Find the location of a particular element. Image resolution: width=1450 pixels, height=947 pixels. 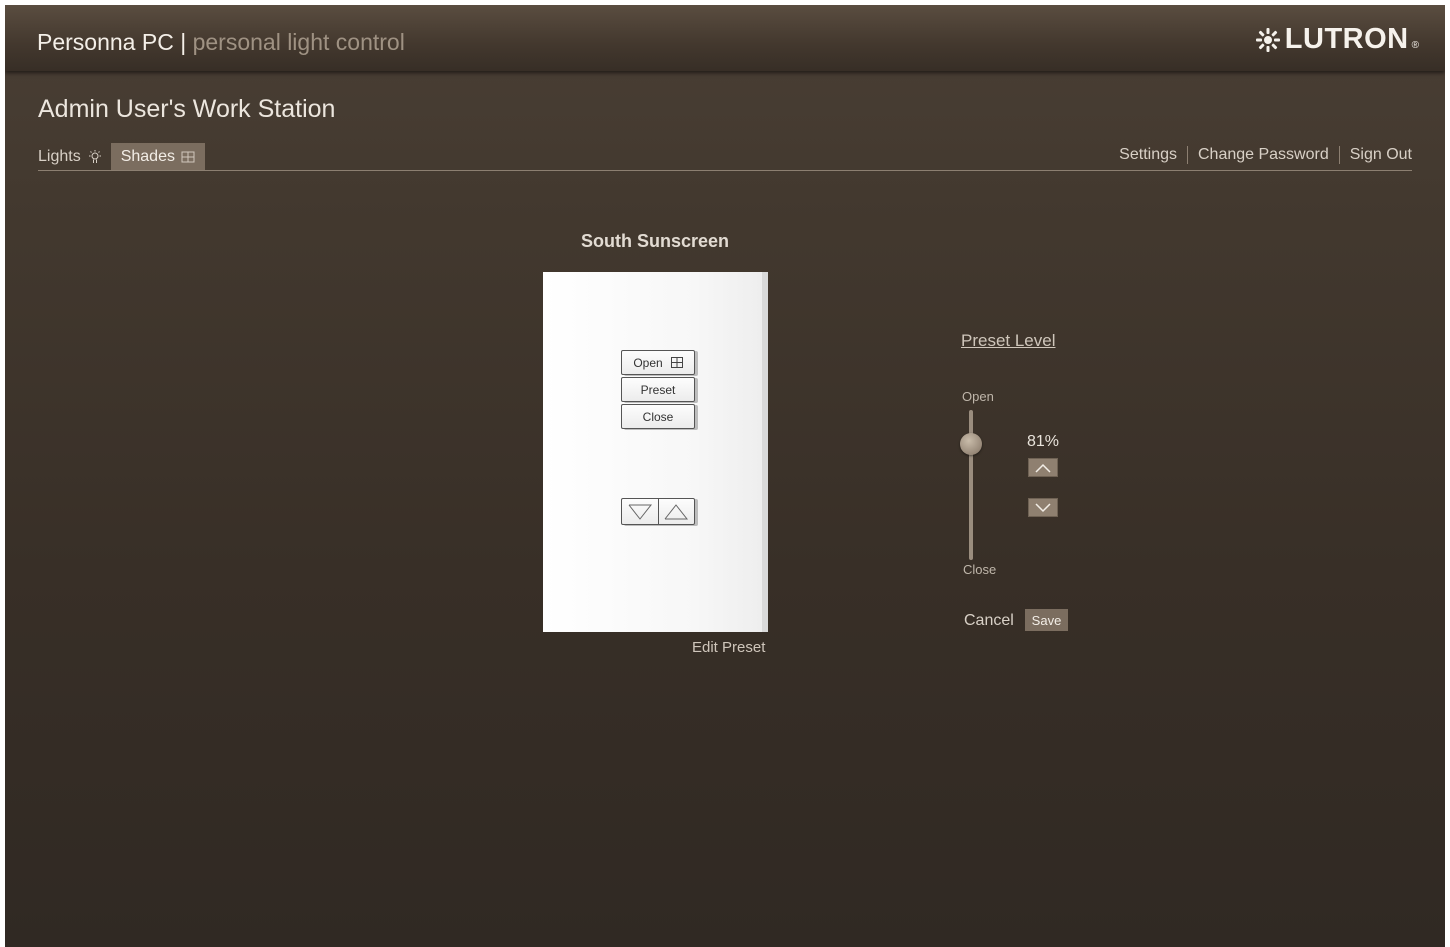

app-subtitle: personal light control is located at coordinates (298, 42).